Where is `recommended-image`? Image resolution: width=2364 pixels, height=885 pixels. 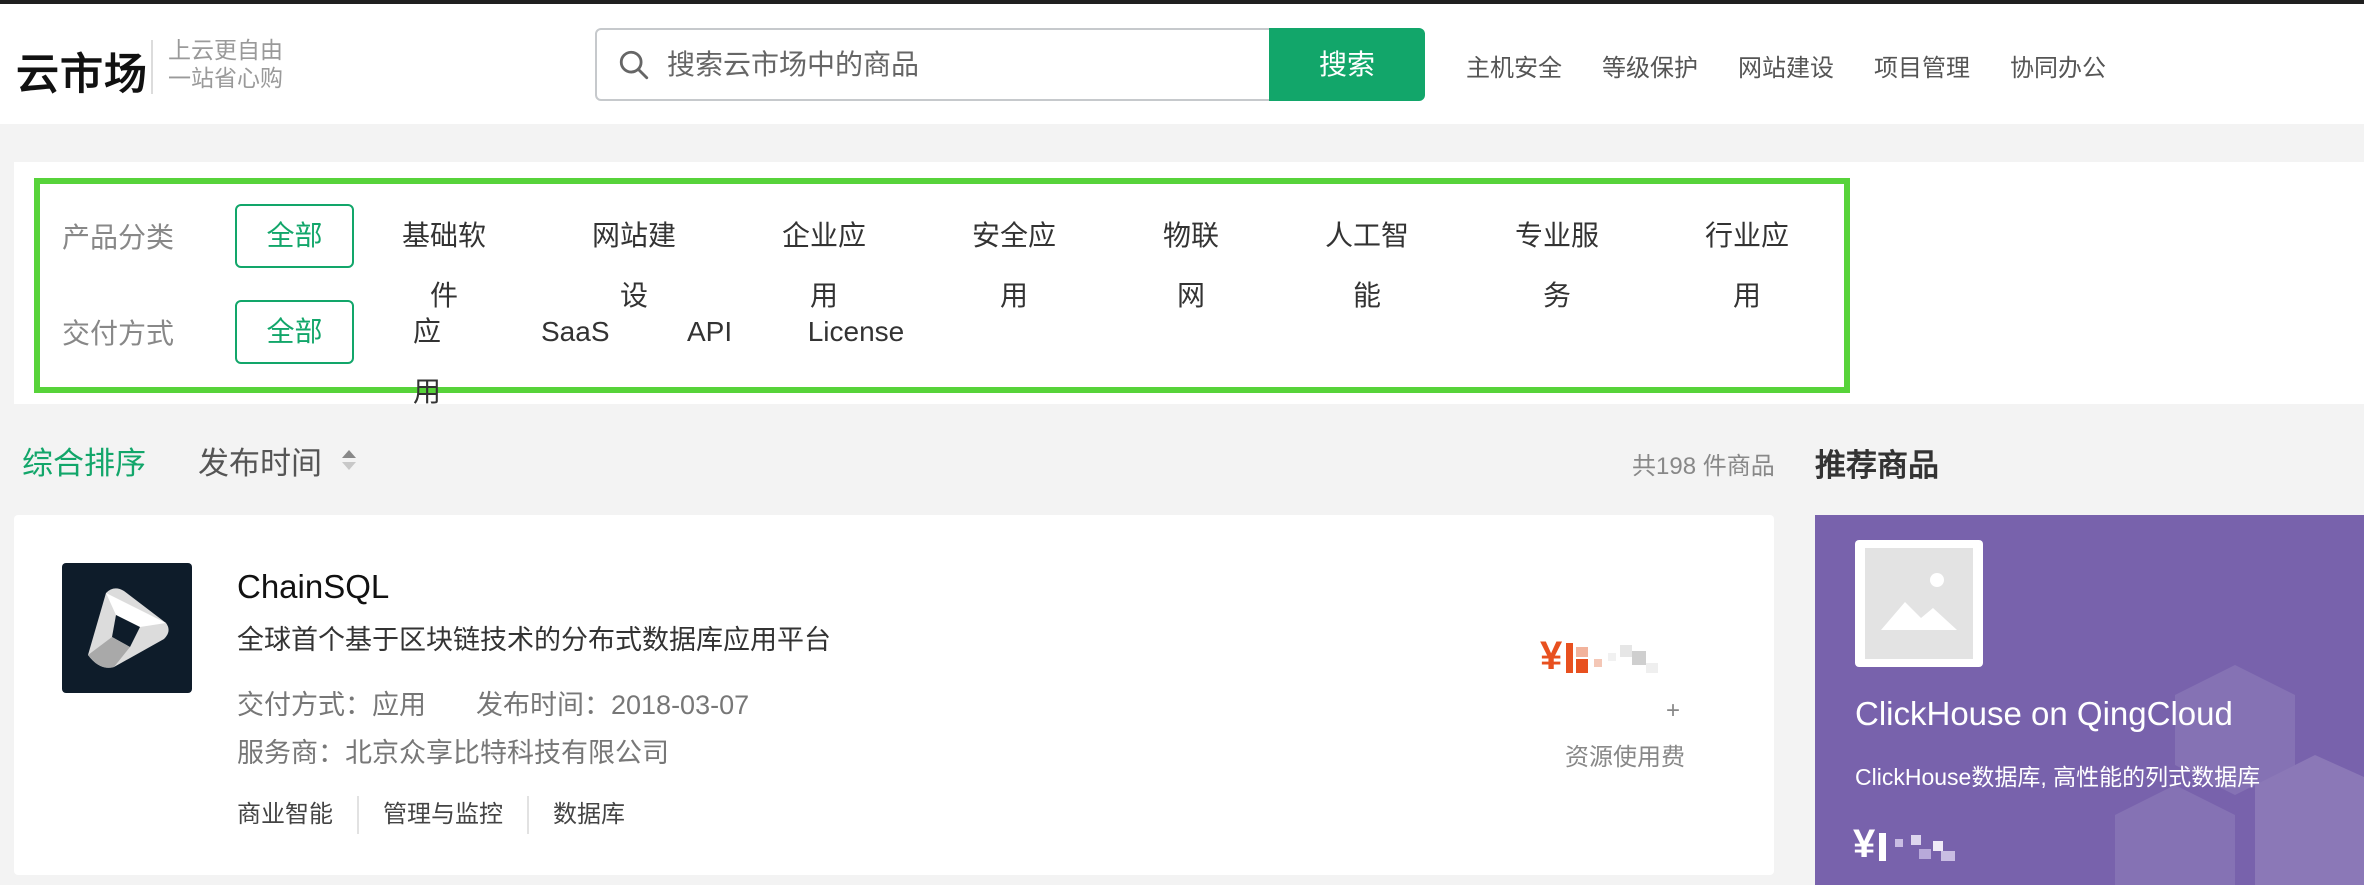
recommended-image is located at coordinates (1919, 603).